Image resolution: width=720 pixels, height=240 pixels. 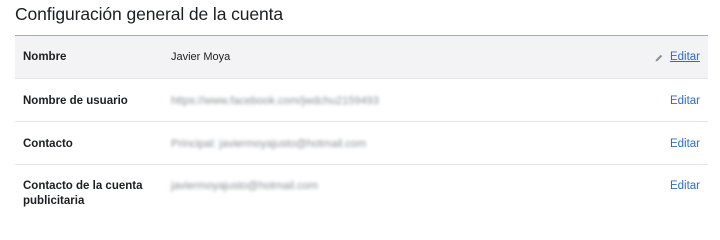 I want to click on edit-contact-link: Editar, so click(x=685, y=144).